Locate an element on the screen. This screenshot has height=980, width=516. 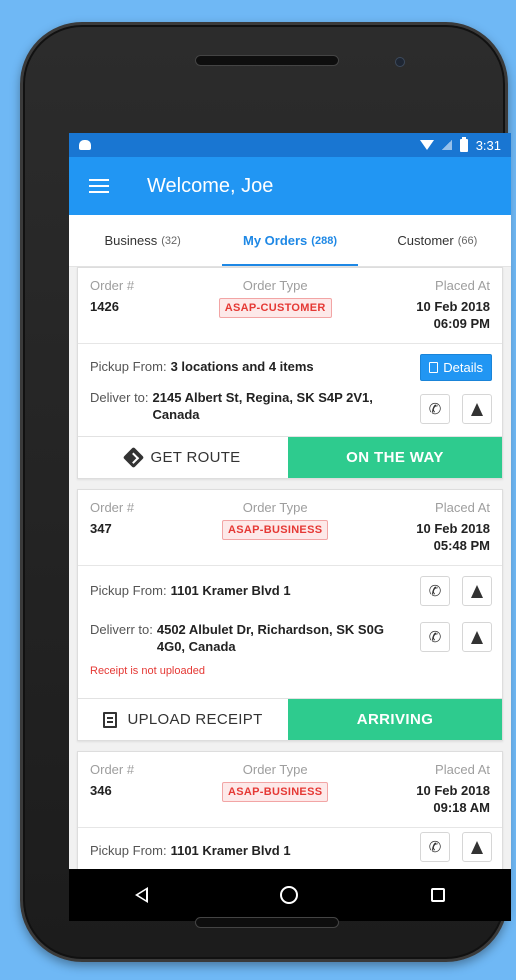
order-number: 1426 is located at coordinates (104, 306).